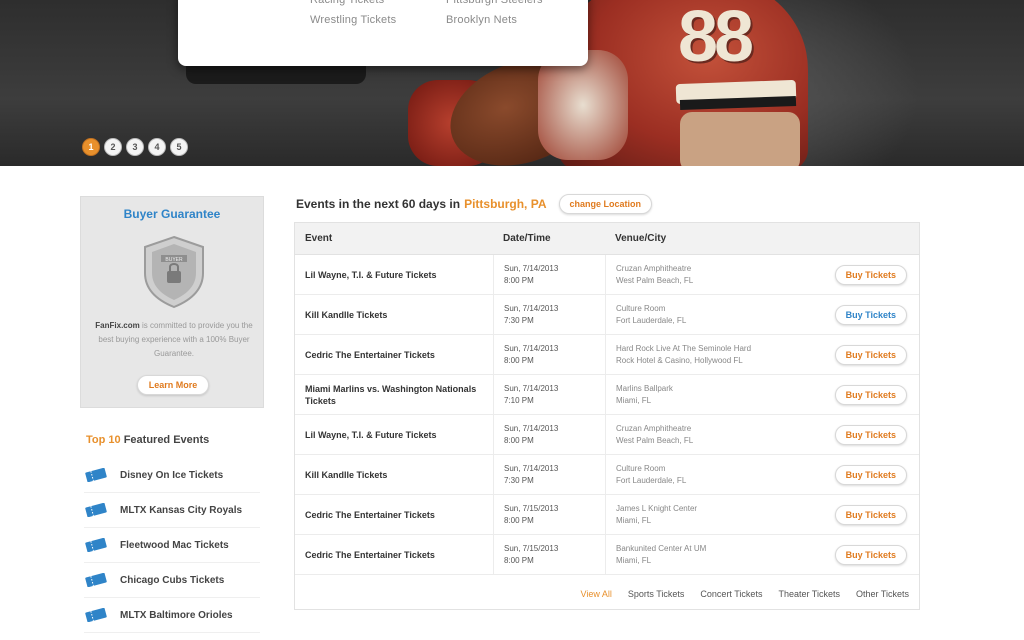 The height and width of the screenshot is (640, 1024). Describe the element at coordinates (716, 38) in the screenshot. I see `jersey-number: 88` at that location.